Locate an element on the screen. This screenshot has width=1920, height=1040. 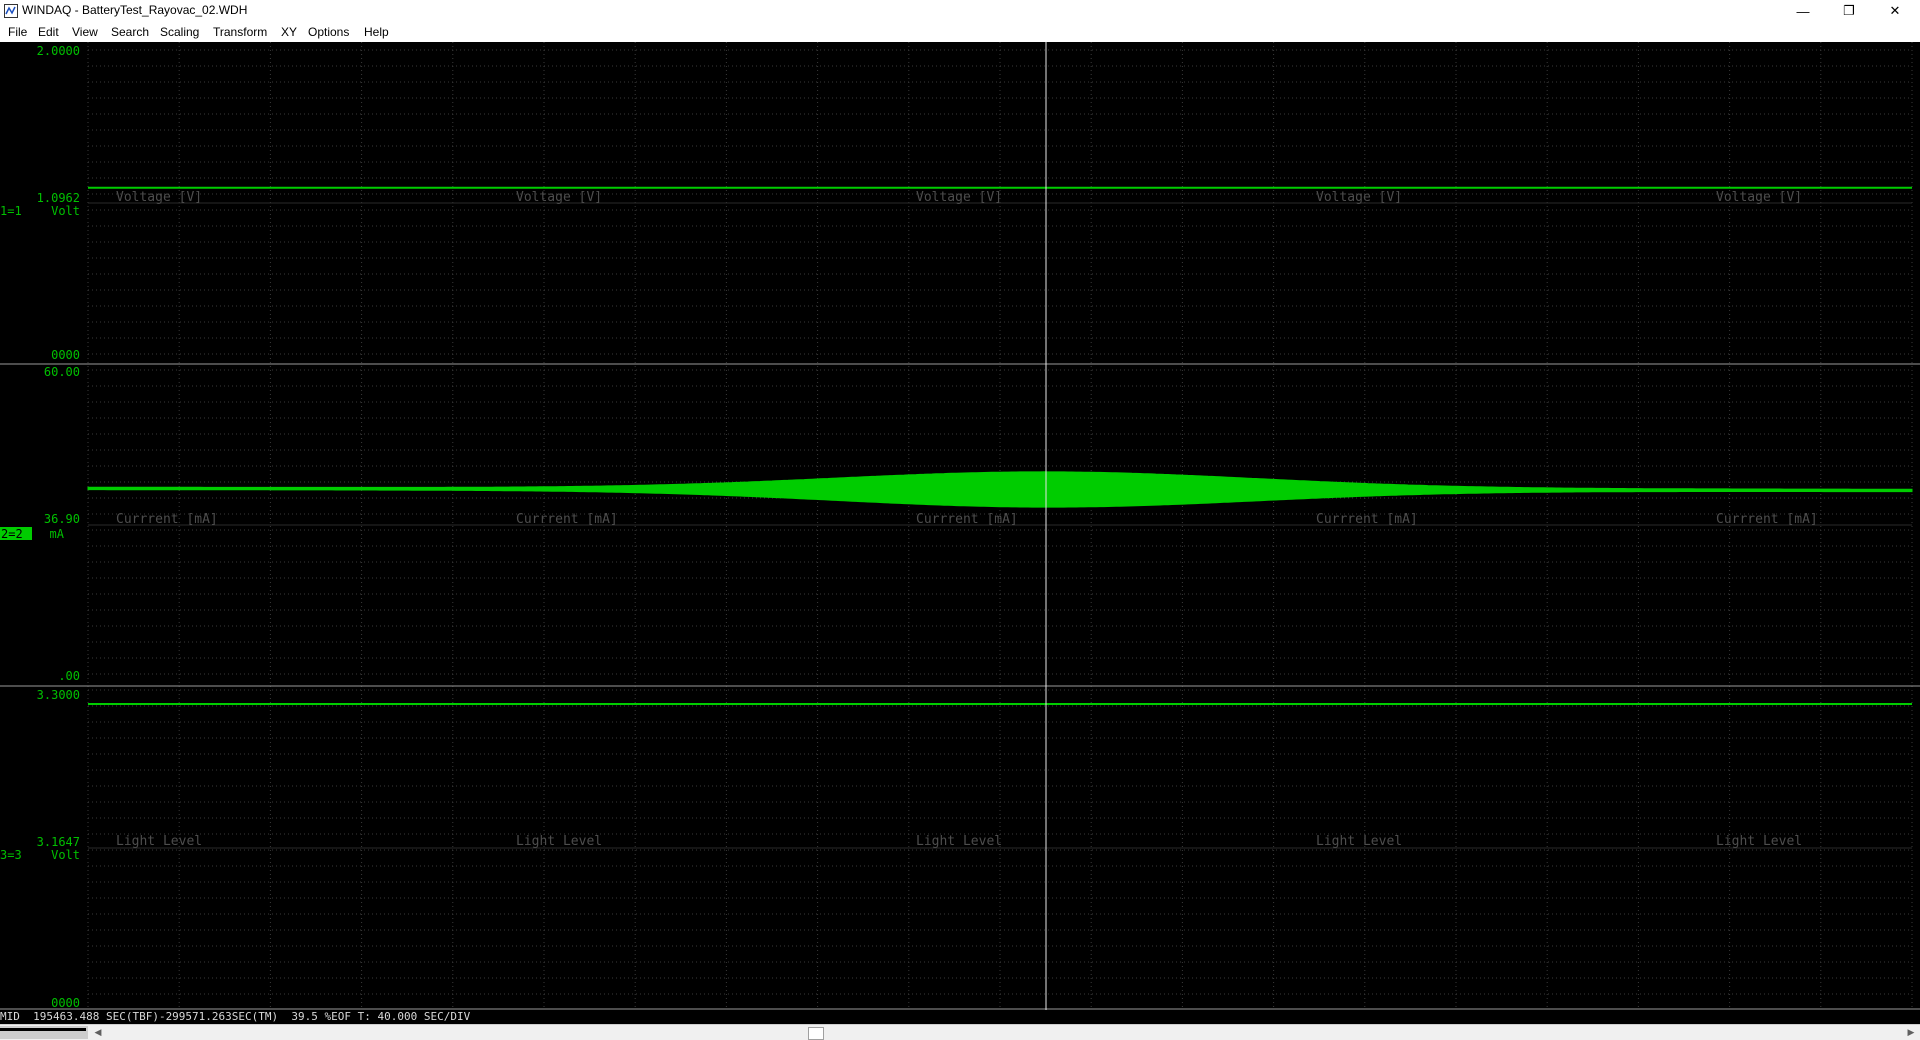
menu-options: Options is located at coordinates (328, 32).